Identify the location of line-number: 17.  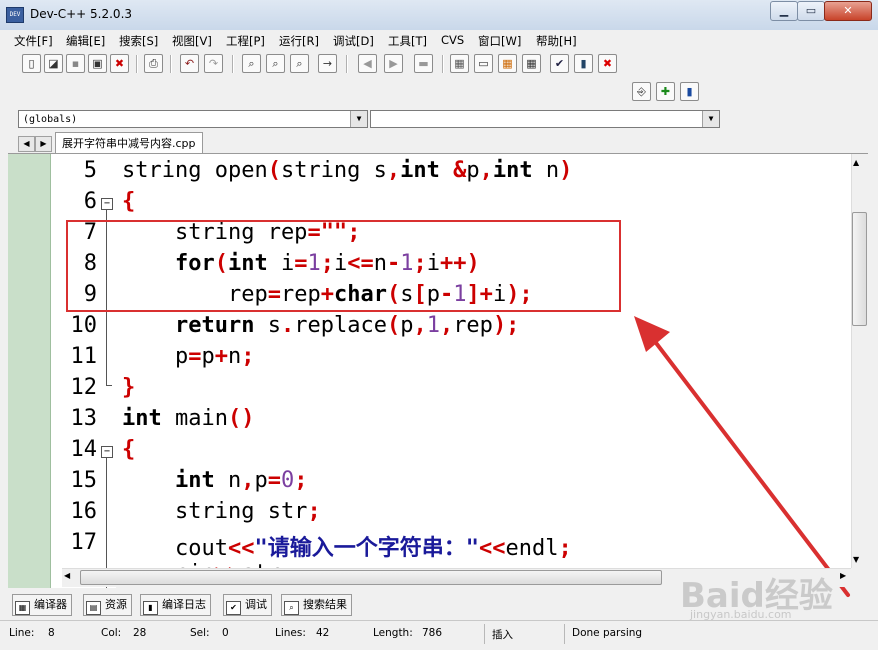
(84, 542).